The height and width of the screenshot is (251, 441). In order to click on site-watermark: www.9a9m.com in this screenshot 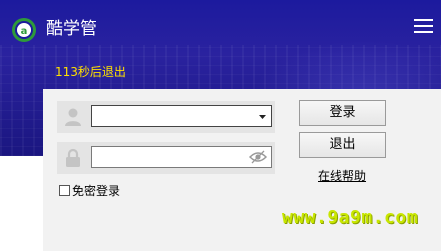, I will do `click(350, 217)`.